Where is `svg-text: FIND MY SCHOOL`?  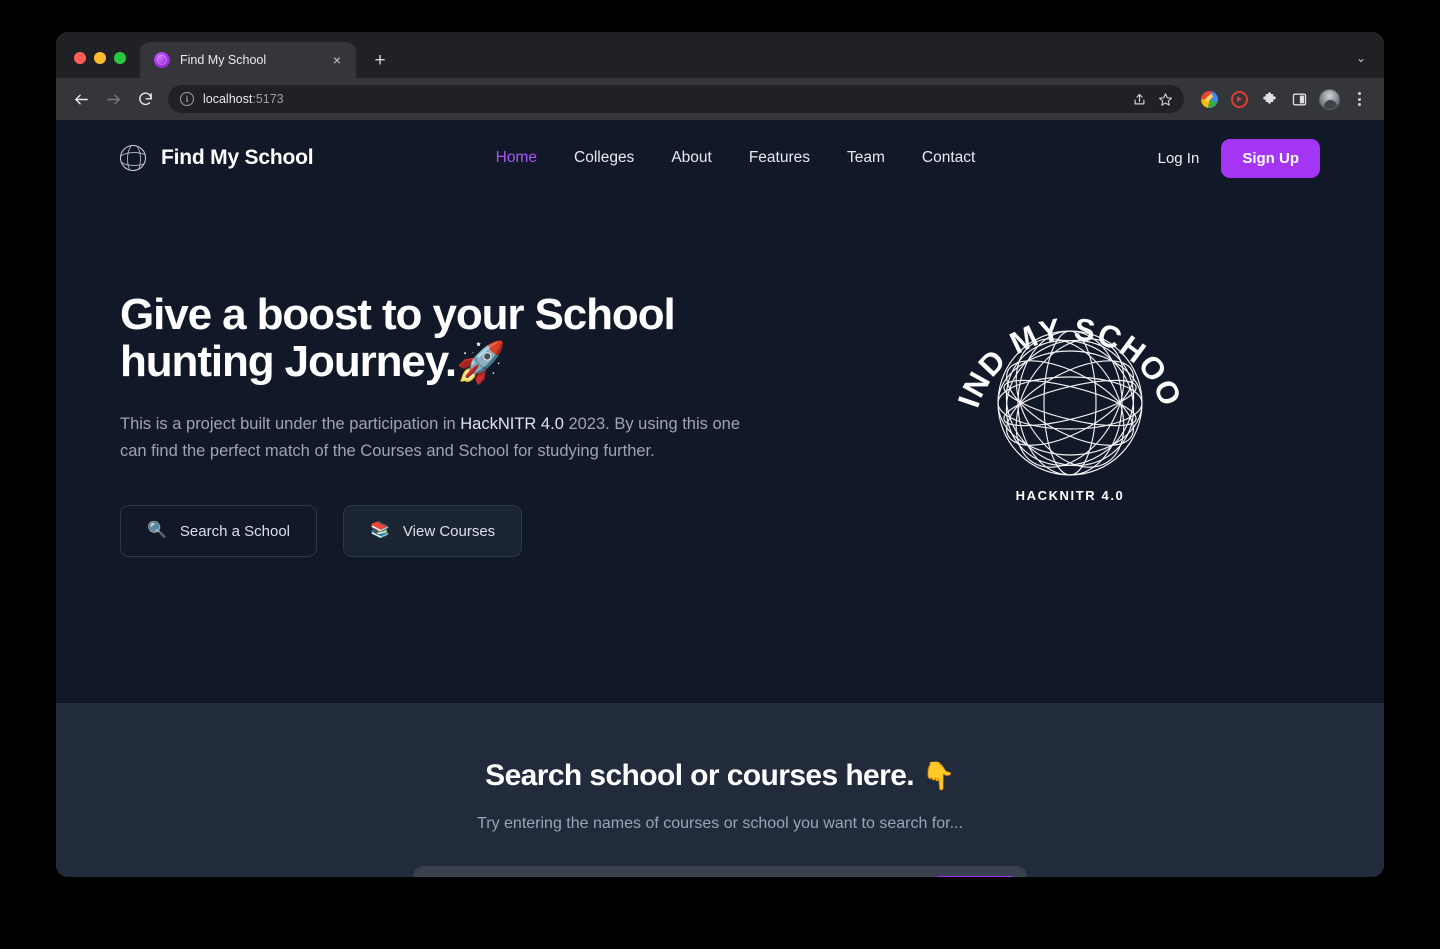 svg-text: FIND MY SCHOOL is located at coordinates (1069, 345).